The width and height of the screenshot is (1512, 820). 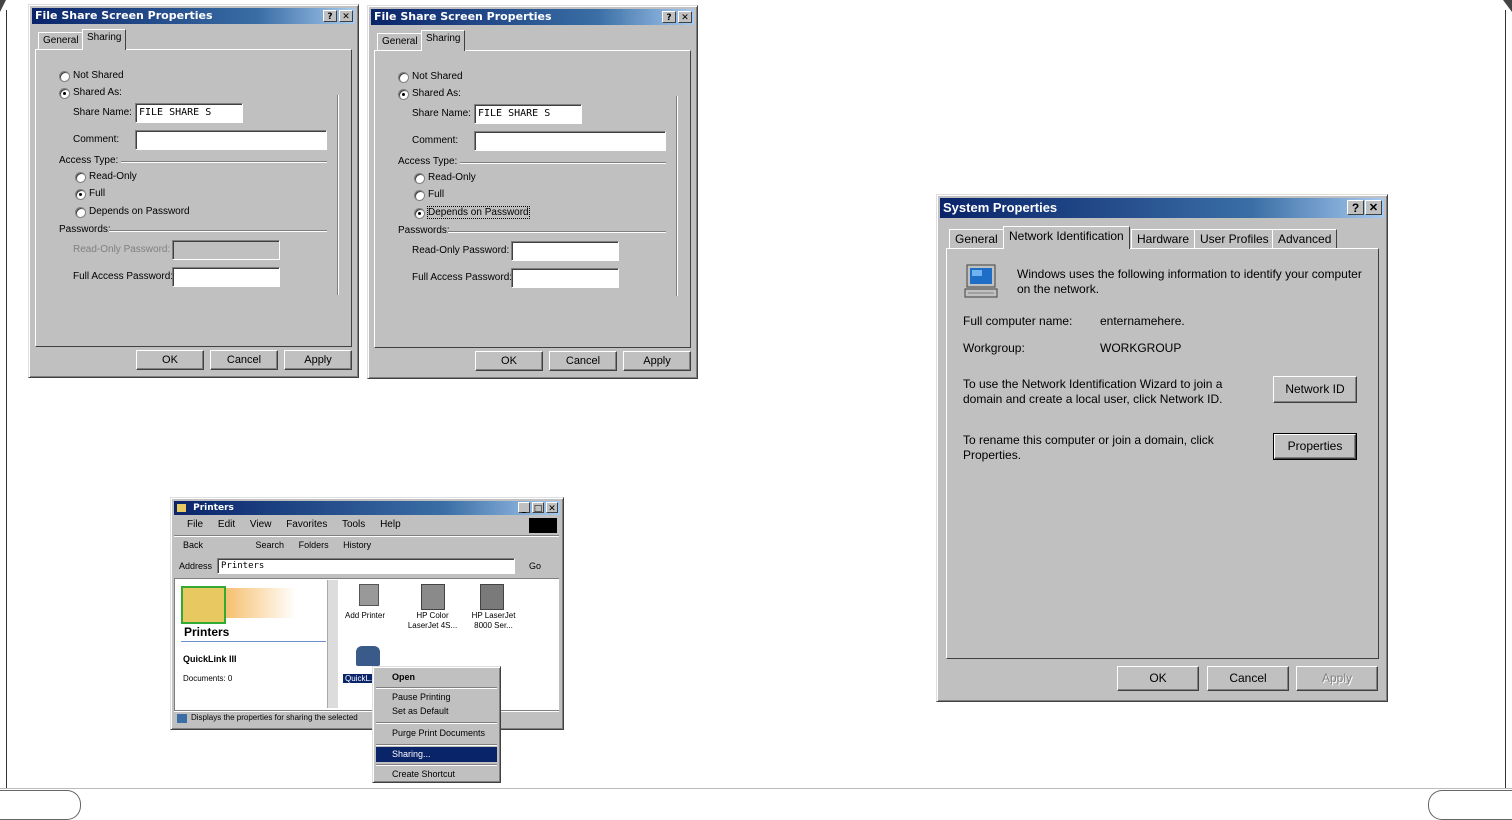 I want to click on access-type-divider, so click(x=224, y=162).